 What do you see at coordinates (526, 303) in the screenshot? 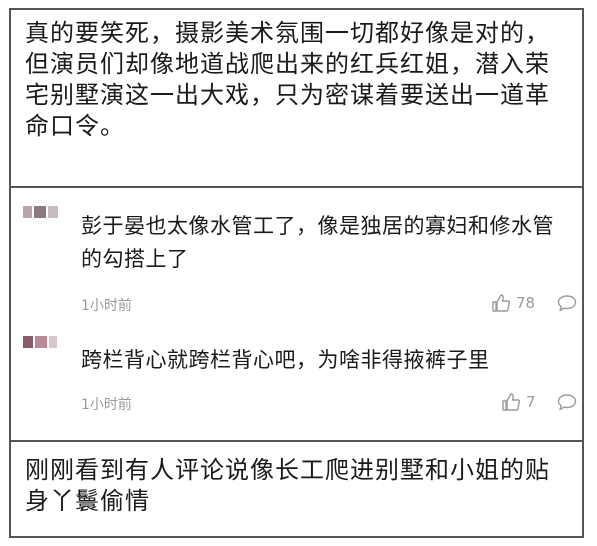
I see `like-count: 78` at bounding box center [526, 303].